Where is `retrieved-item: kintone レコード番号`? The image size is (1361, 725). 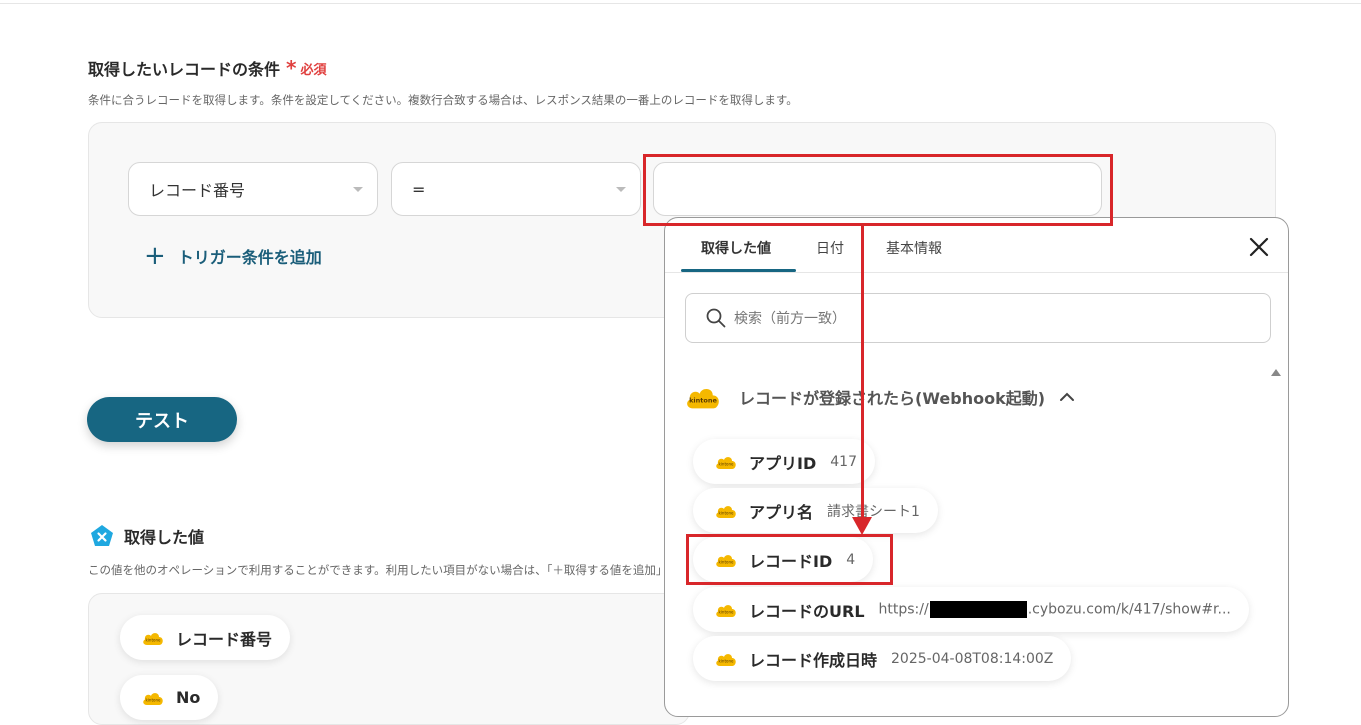
retrieved-item: kintone レコード番号 is located at coordinates (205, 637).